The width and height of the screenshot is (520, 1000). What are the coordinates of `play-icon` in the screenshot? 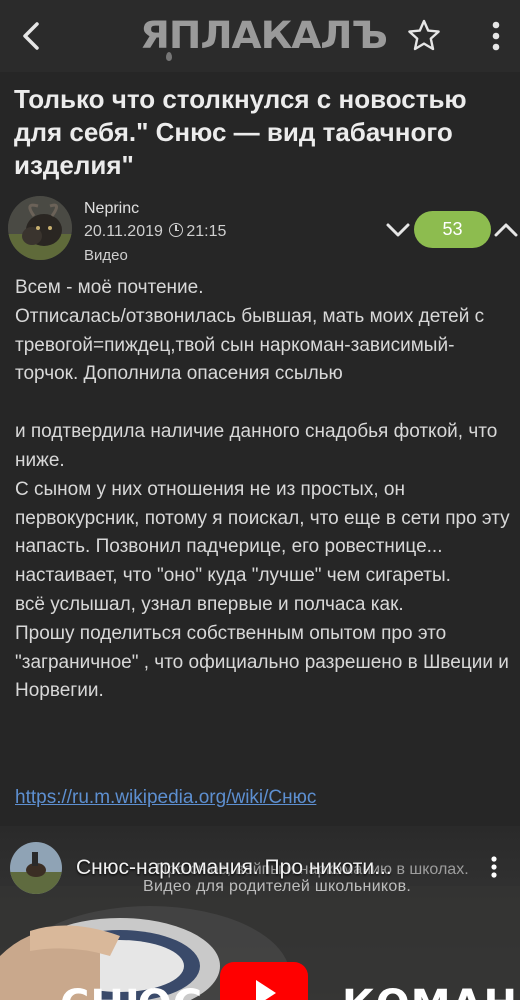 It's located at (266, 990).